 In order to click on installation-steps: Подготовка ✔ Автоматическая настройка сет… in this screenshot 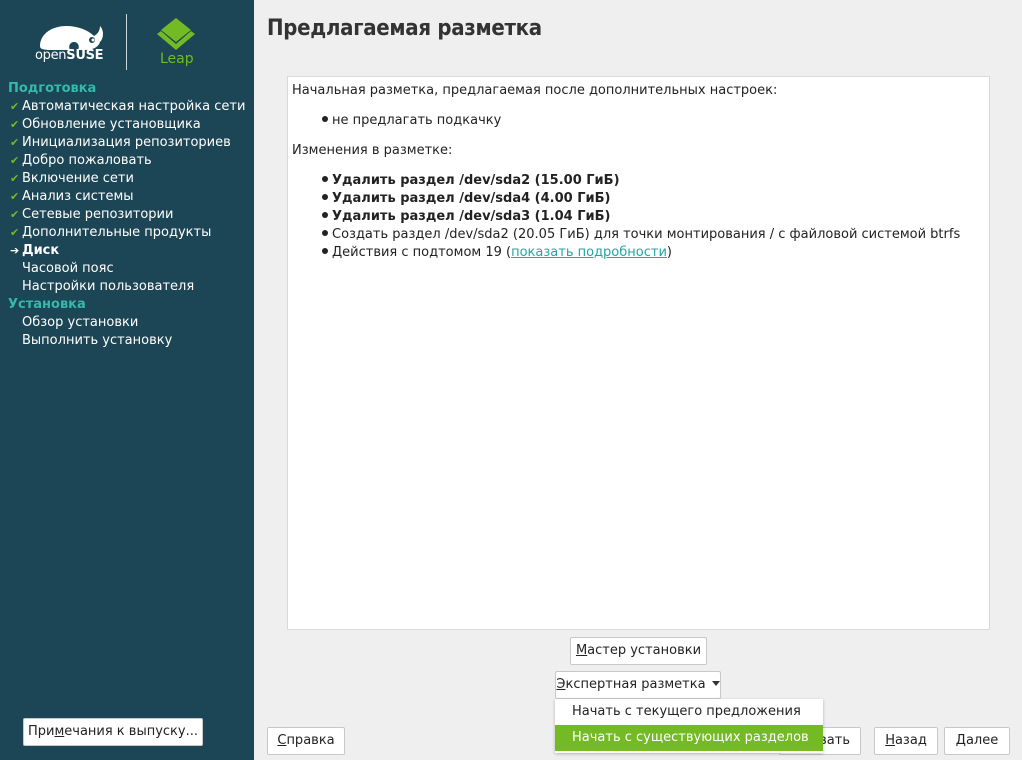, I will do `click(127, 215)`.